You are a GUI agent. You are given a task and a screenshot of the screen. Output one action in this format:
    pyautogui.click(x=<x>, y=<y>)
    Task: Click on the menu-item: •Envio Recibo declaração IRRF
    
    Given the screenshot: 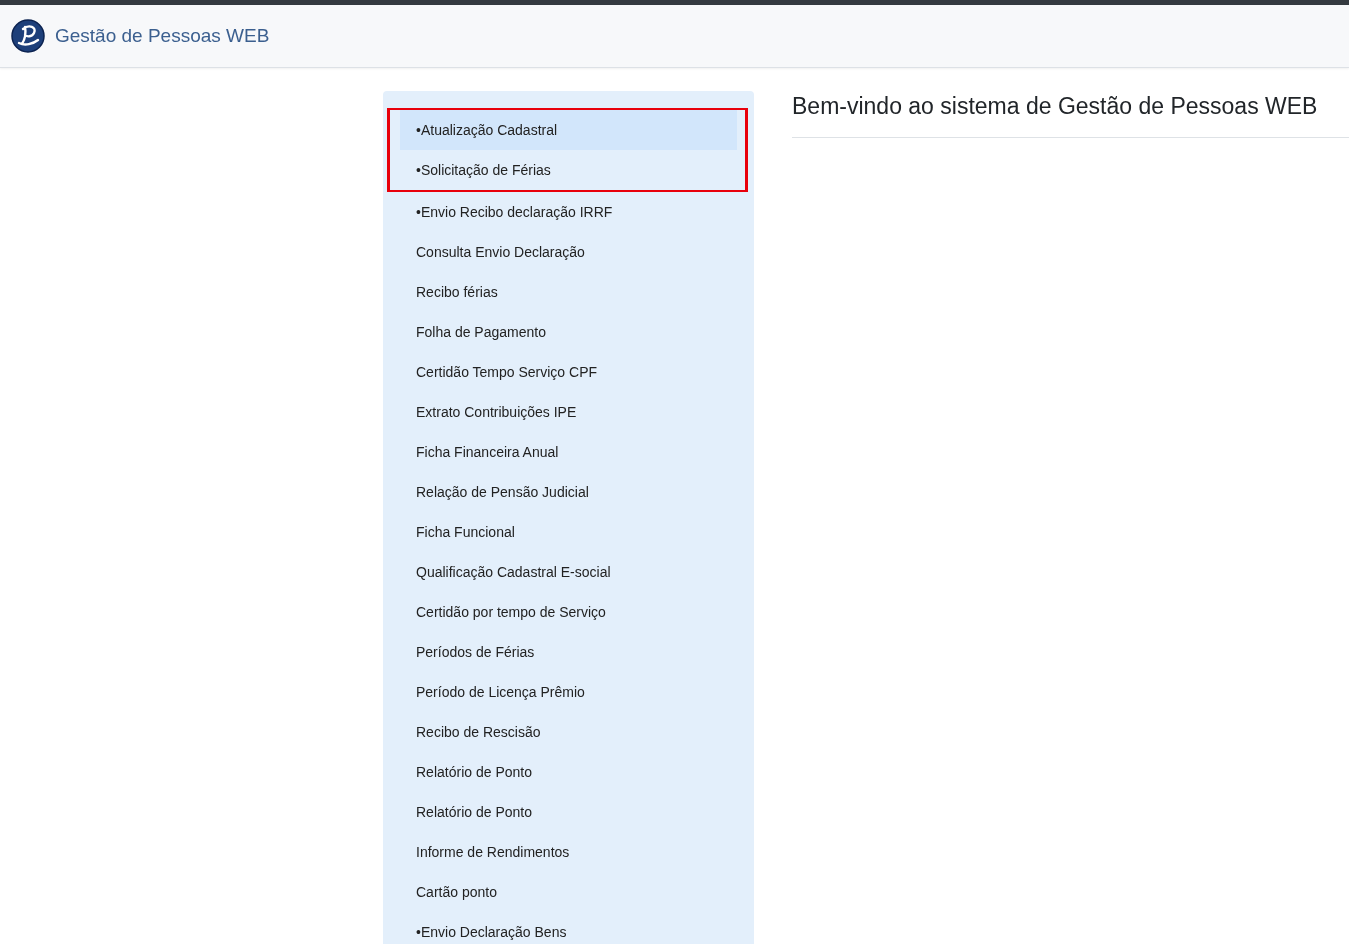 What is the action you would take?
    pyautogui.click(x=568, y=212)
    